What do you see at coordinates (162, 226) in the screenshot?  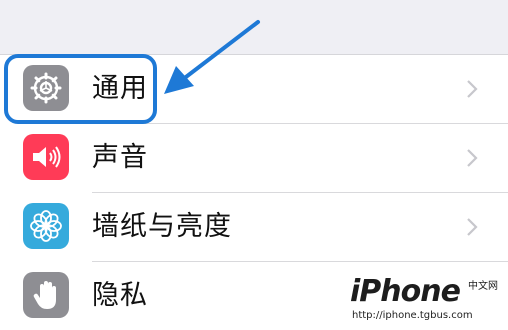 I see `settings-row-label: 墙纸与亮度` at bounding box center [162, 226].